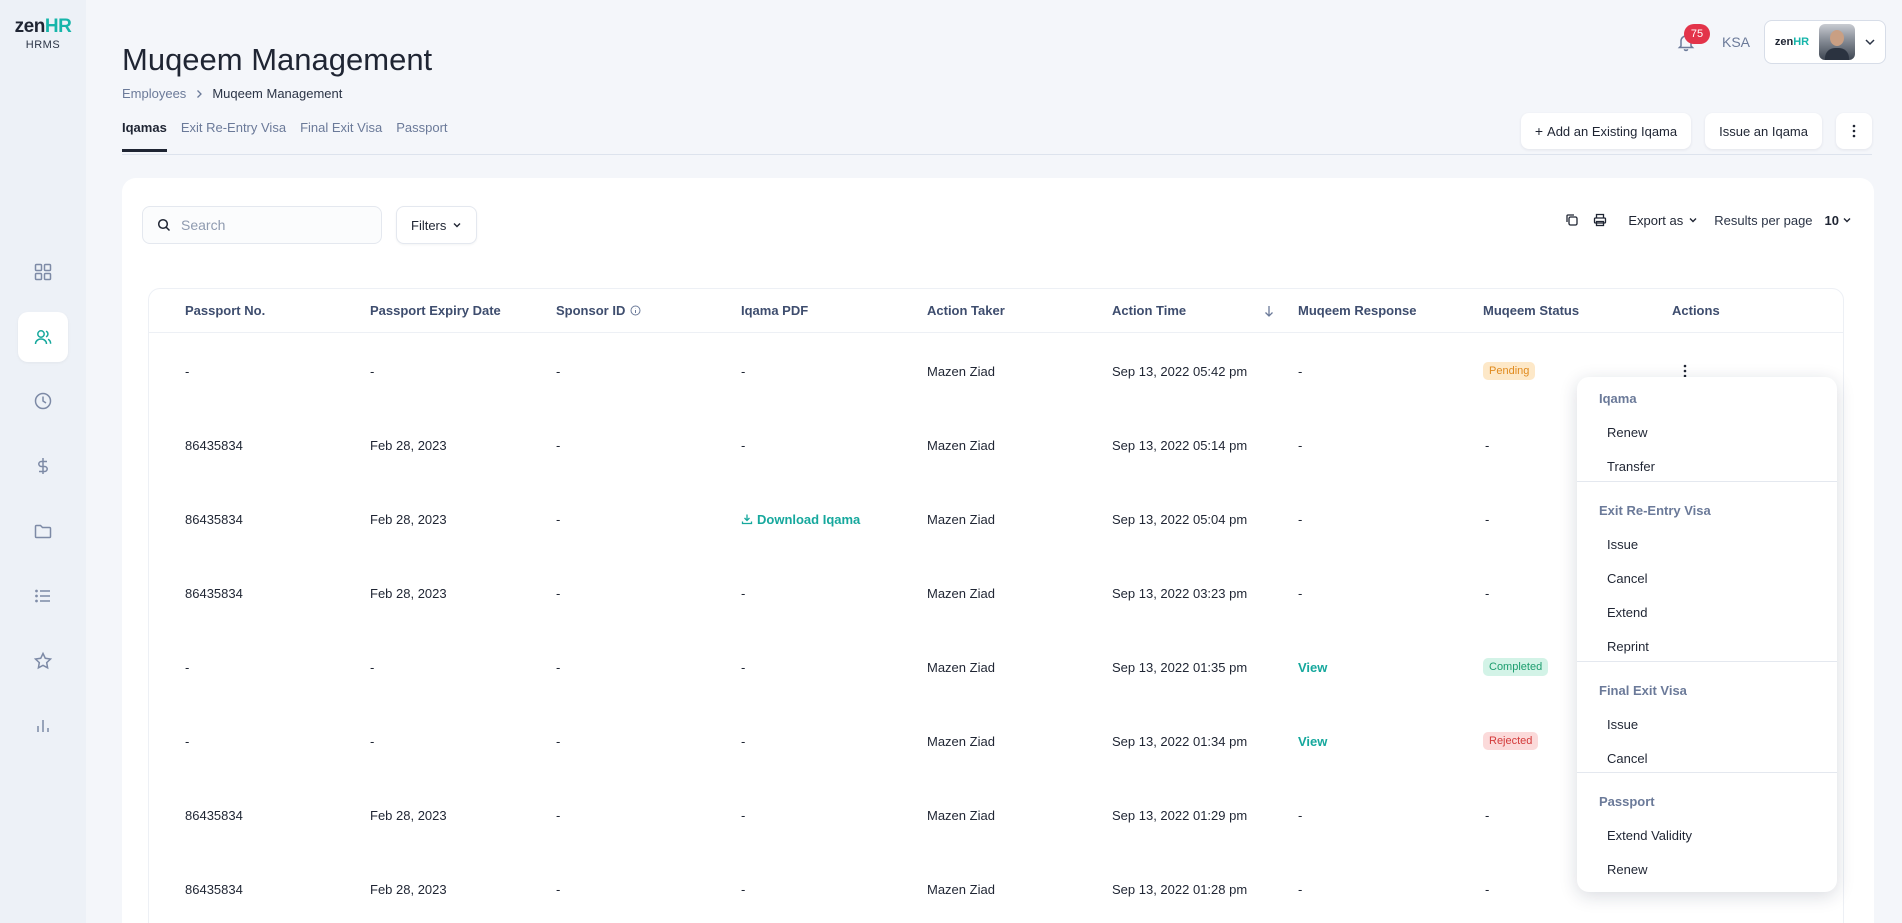 Image resolution: width=1902 pixels, height=923 pixels. What do you see at coordinates (1656, 220) in the screenshot?
I see `export-as-label: Export as` at bounding box center [1656, 220].